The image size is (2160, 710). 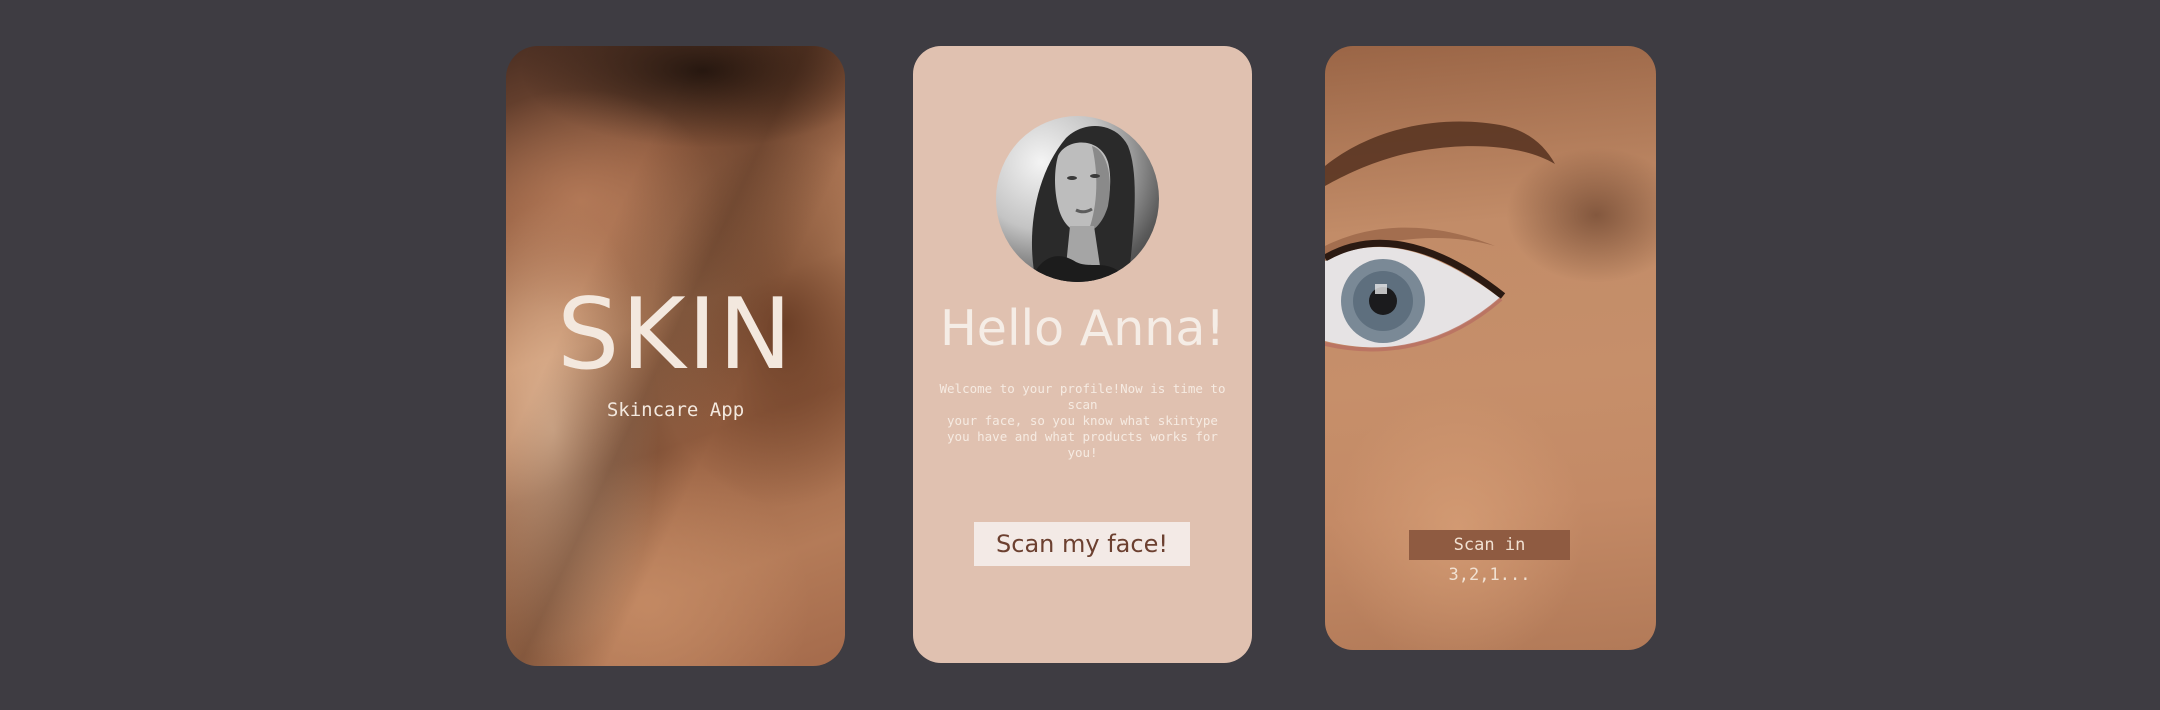 I want to click on portrait-photo, so click(x=1082, y=204).